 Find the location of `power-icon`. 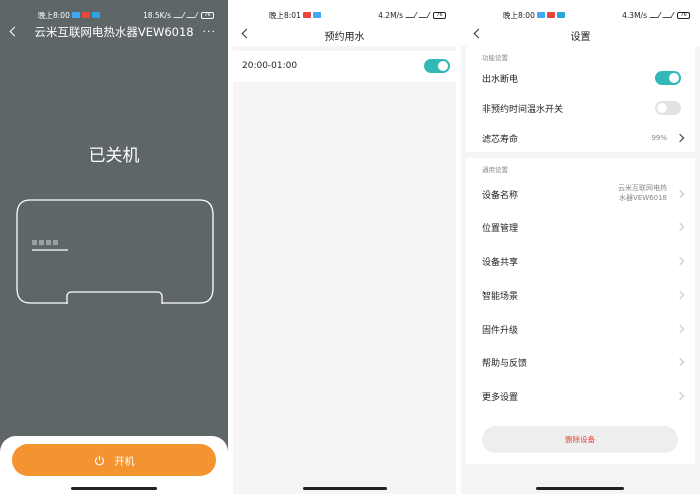

power-icon is located at coordinates (99, 460).